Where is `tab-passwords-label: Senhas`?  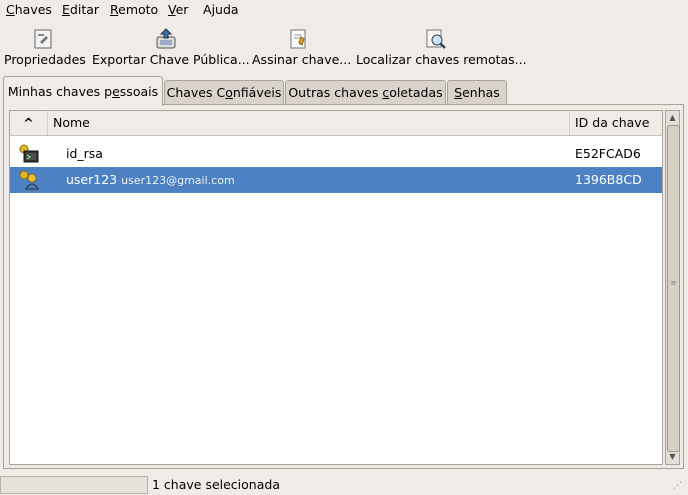
tab-passwords-label: Senhas is located at coordinates (477, 92).